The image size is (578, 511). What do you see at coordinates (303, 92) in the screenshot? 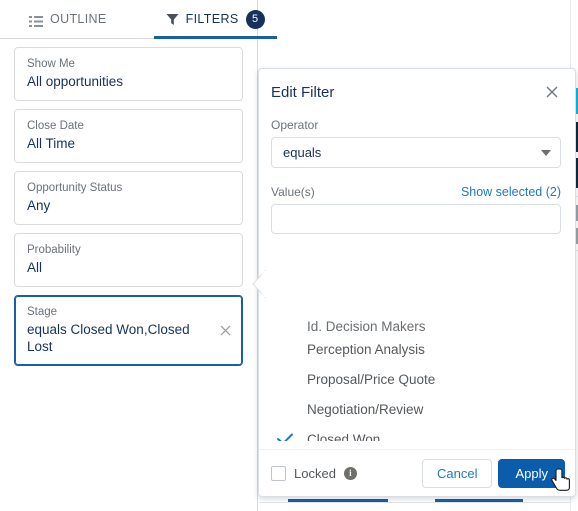
I see `popover-title: Edit Filter` at bounding box center [303, 92].